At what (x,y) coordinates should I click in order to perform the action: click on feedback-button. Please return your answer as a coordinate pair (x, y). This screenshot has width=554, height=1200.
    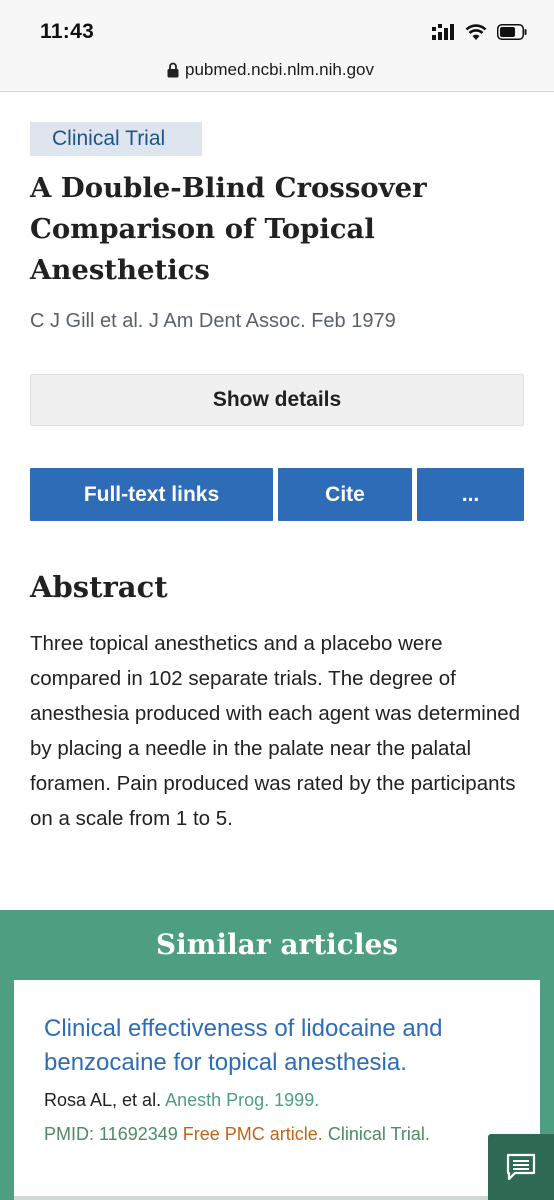
    Looking at the image, I should click on (521, 1167).